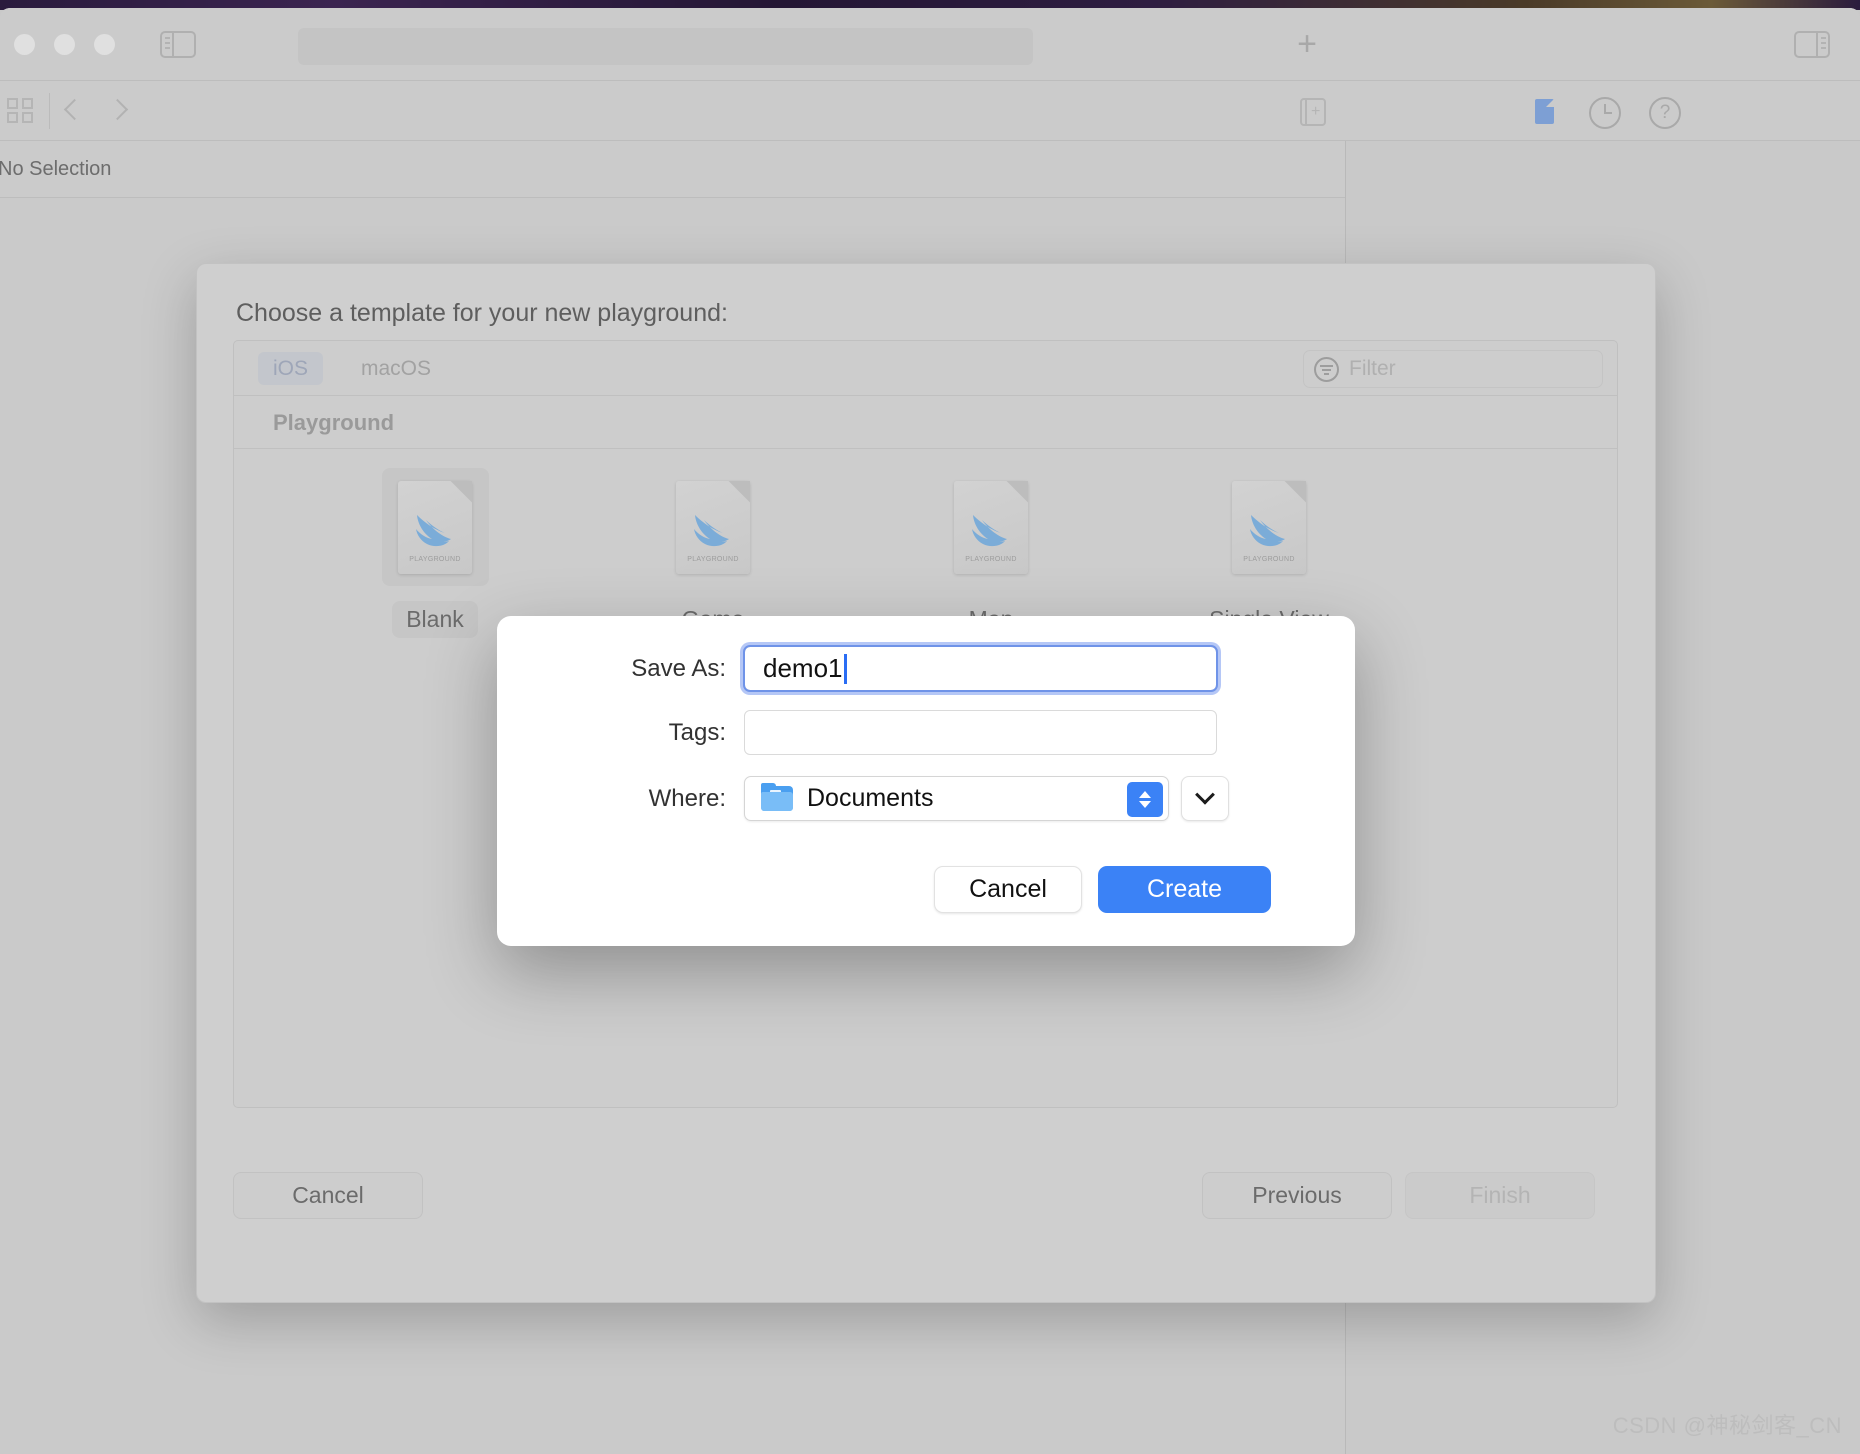 This screenshot has height=1454, width=1860. Describe the element at coordinates (396, 368) in the screenshot. I see `tab-macos: macOS` at that location.